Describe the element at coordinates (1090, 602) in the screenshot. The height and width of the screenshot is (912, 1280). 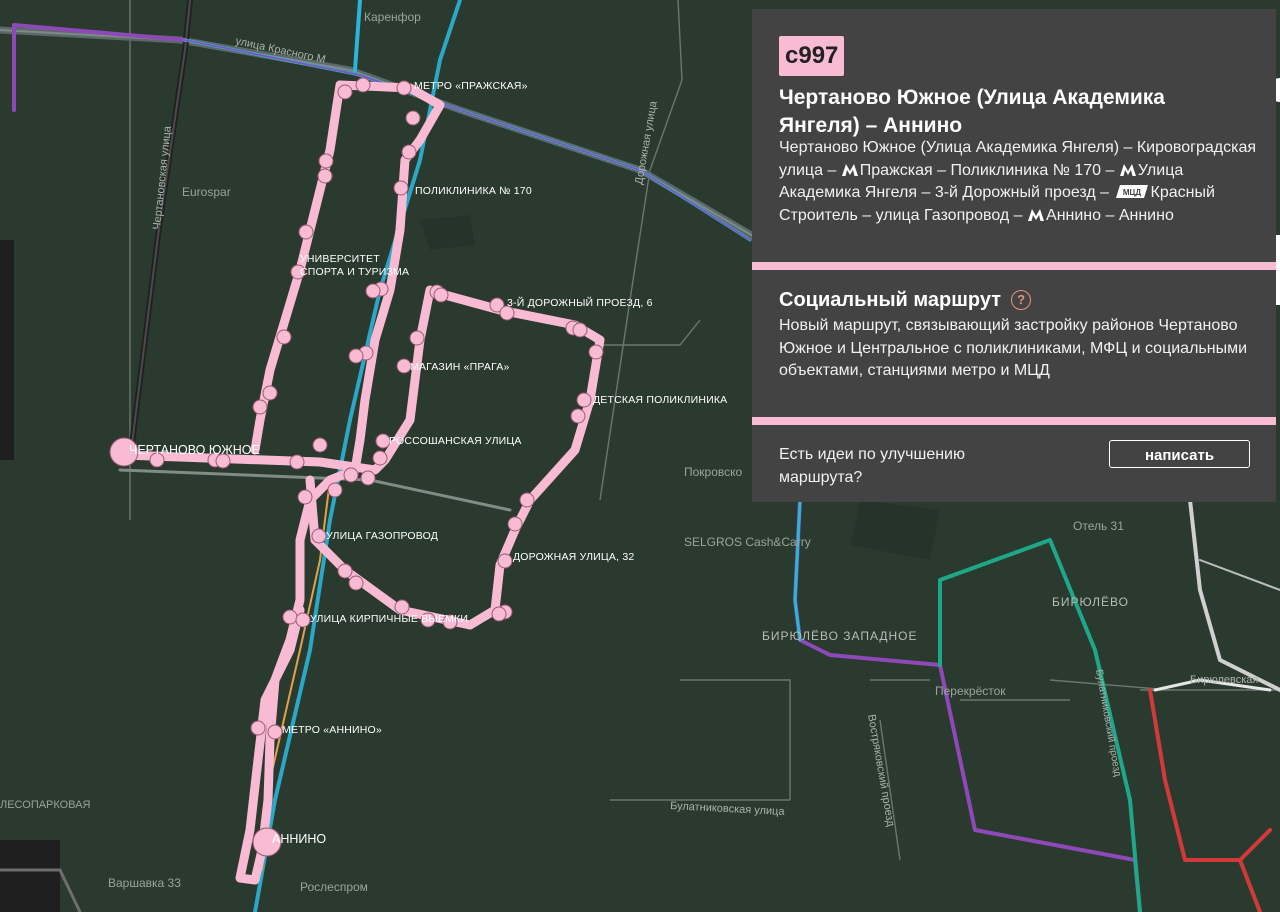
I see `label-biryulevo: БИРЮЛЁВО` at that location.